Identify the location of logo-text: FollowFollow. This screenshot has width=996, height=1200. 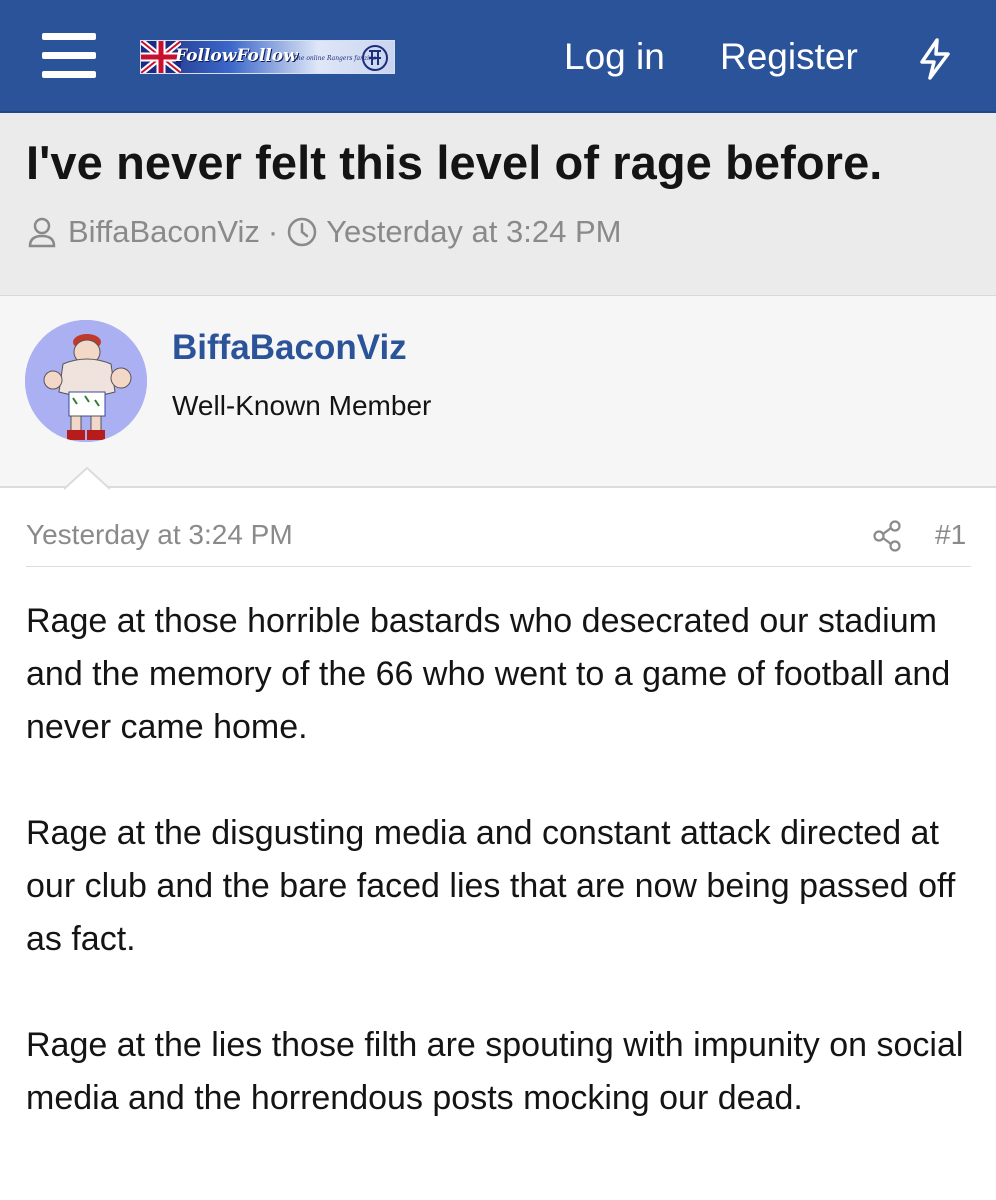
(236, 56).